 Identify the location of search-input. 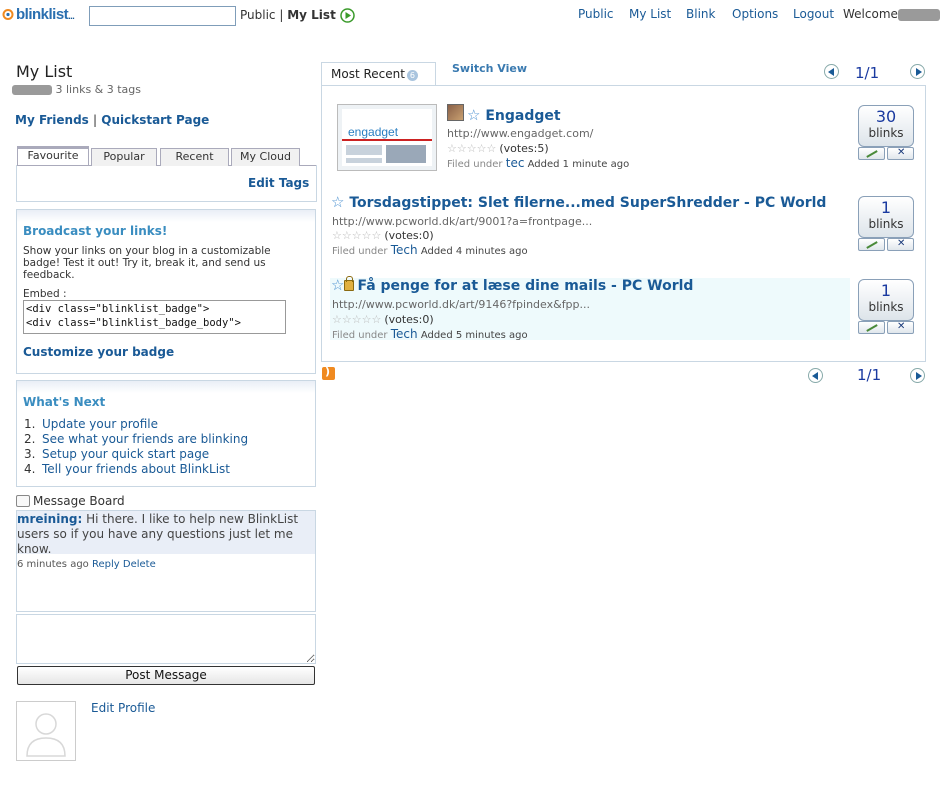
(162, 16).